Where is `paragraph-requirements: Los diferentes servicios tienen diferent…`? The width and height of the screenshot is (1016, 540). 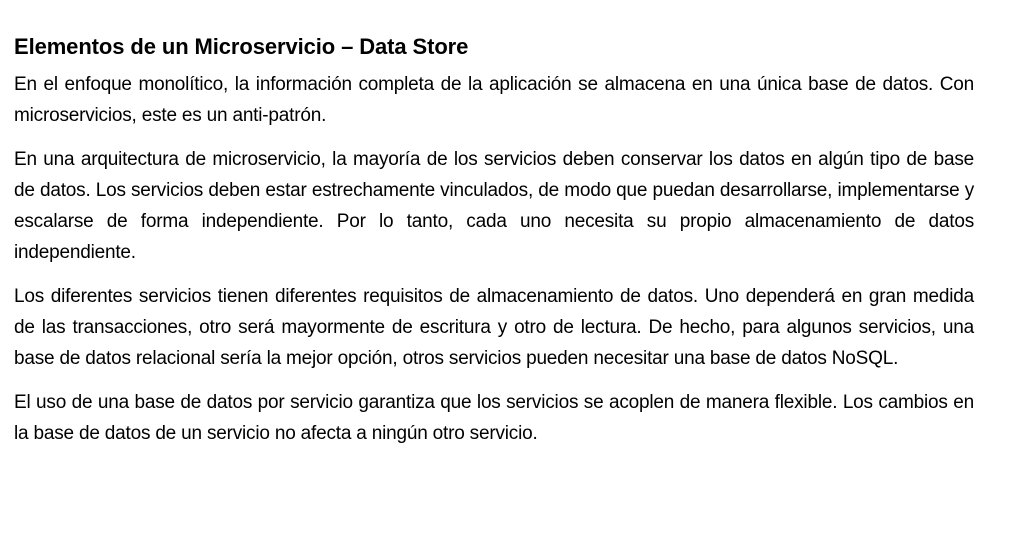 paragraph-requirements: Los diferentes servicios tienen diferent… is located at coordinates (494, 327).